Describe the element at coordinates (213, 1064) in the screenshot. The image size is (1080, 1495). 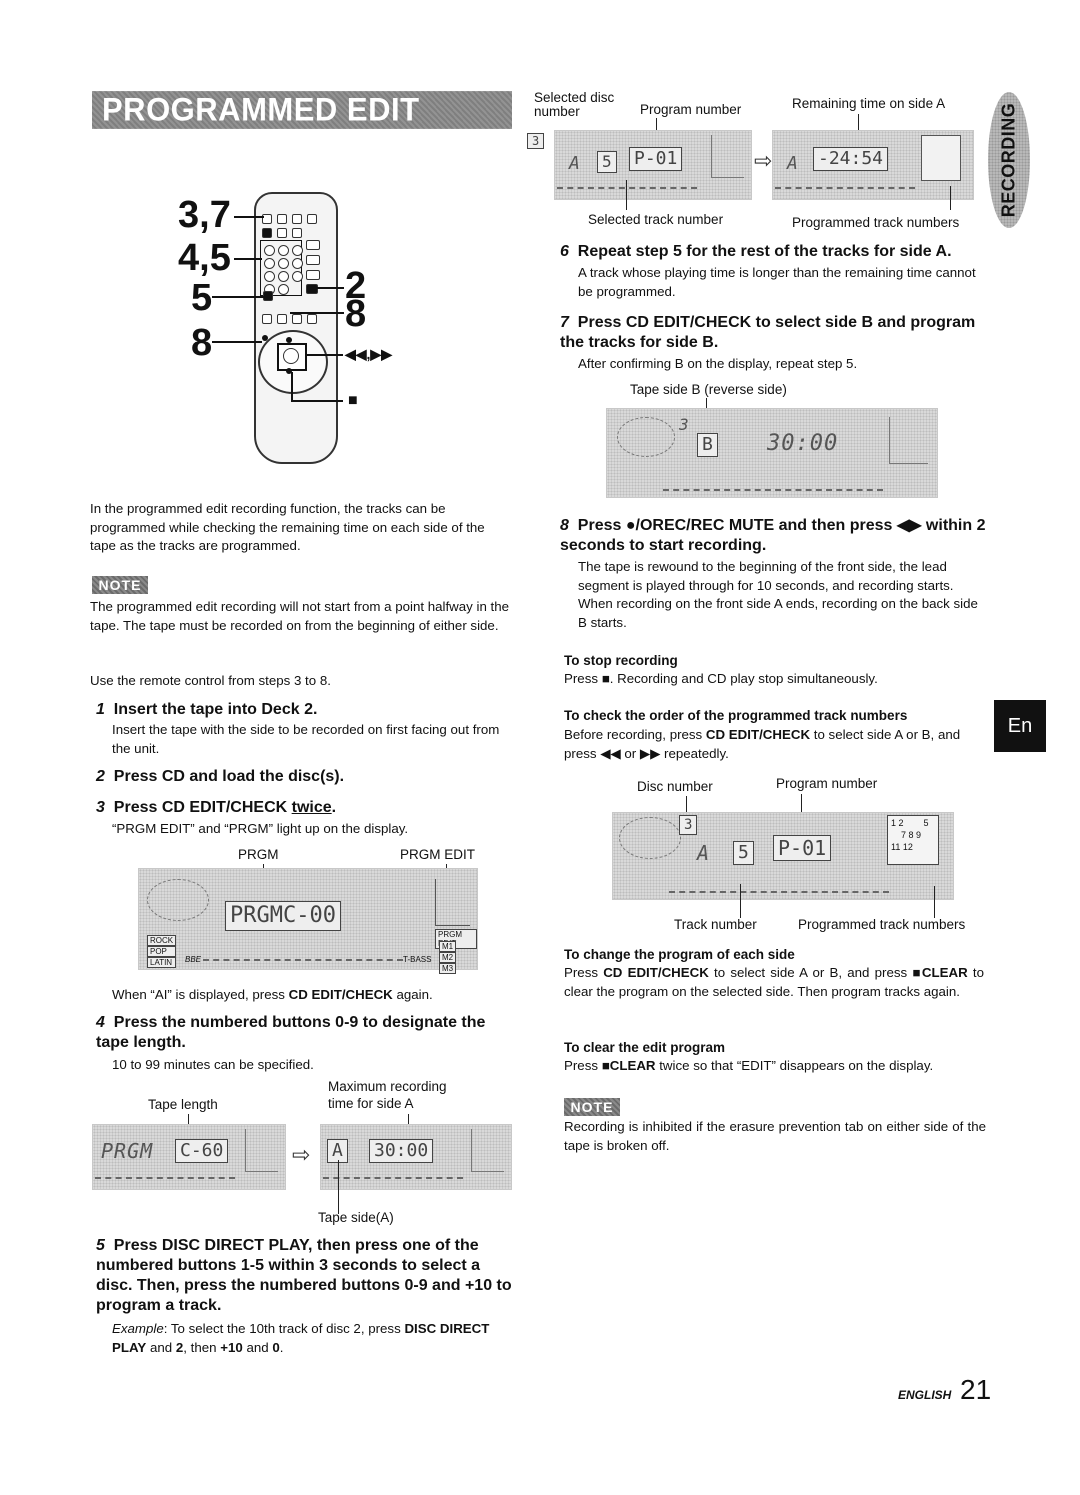
I see `step-4-body: 10 to 99 minutes can be specified.` at that location.